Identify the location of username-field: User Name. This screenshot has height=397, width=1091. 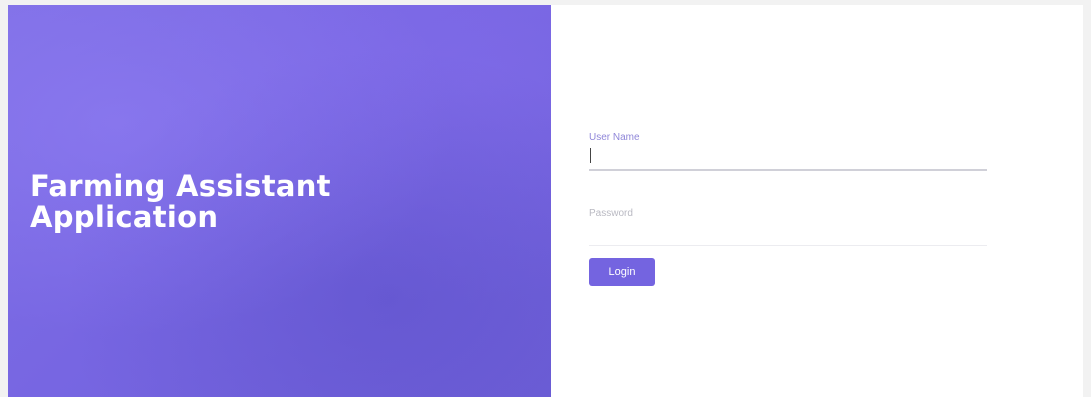
(788, 151).